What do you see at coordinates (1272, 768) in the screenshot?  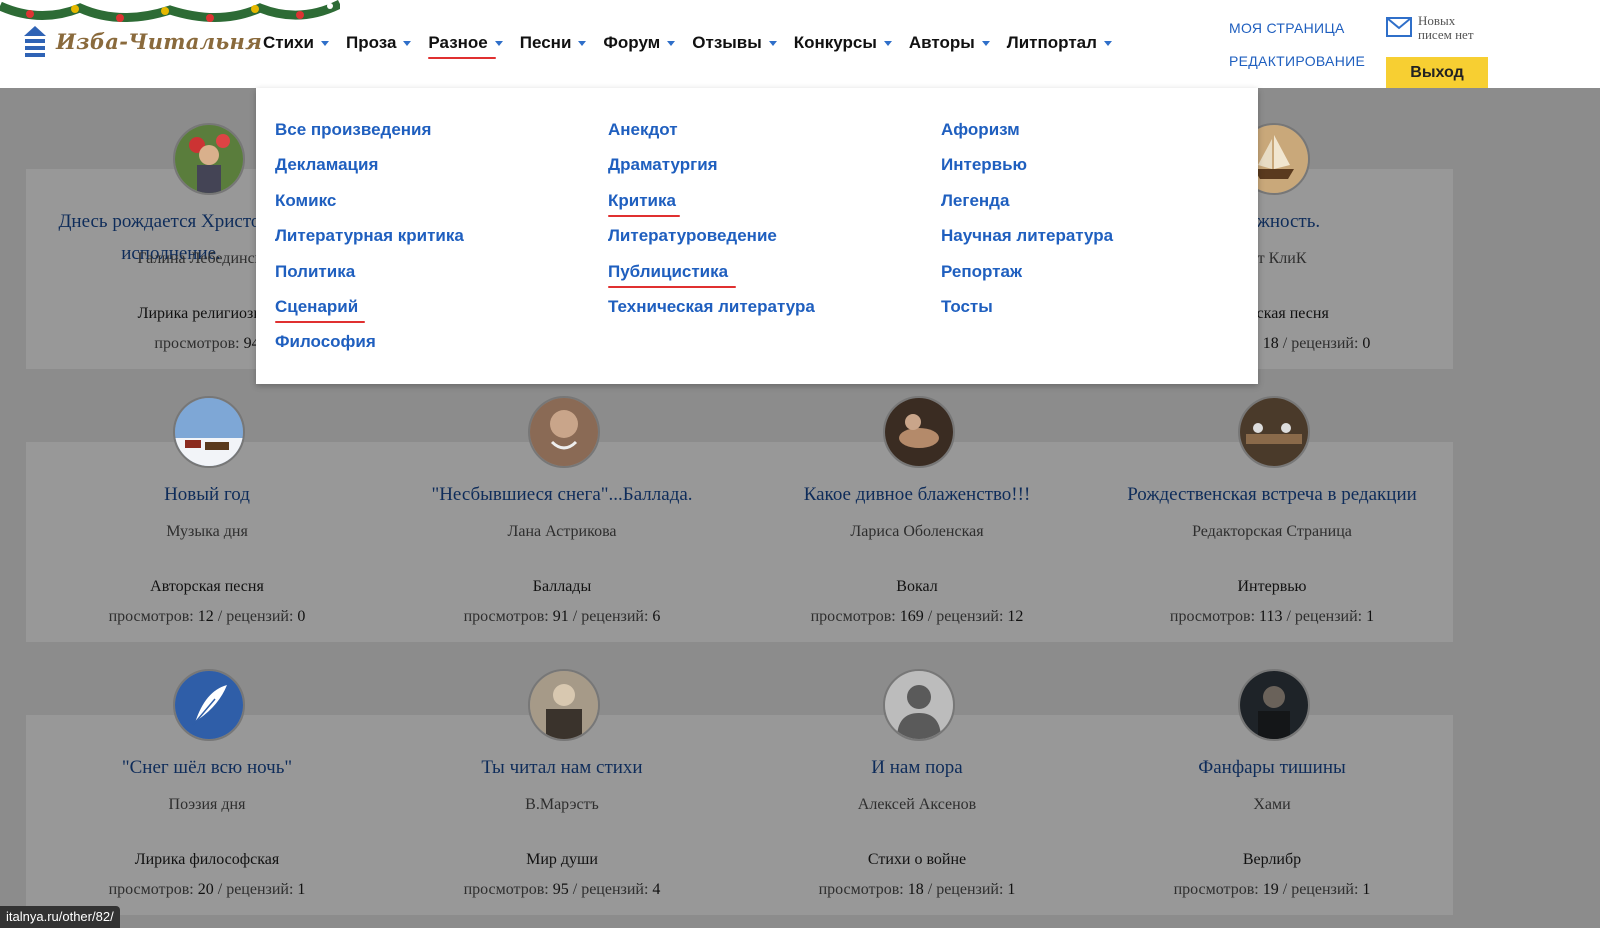 I see `work-title-link: Фанфары тишины` at bounding box center [1272, 768].